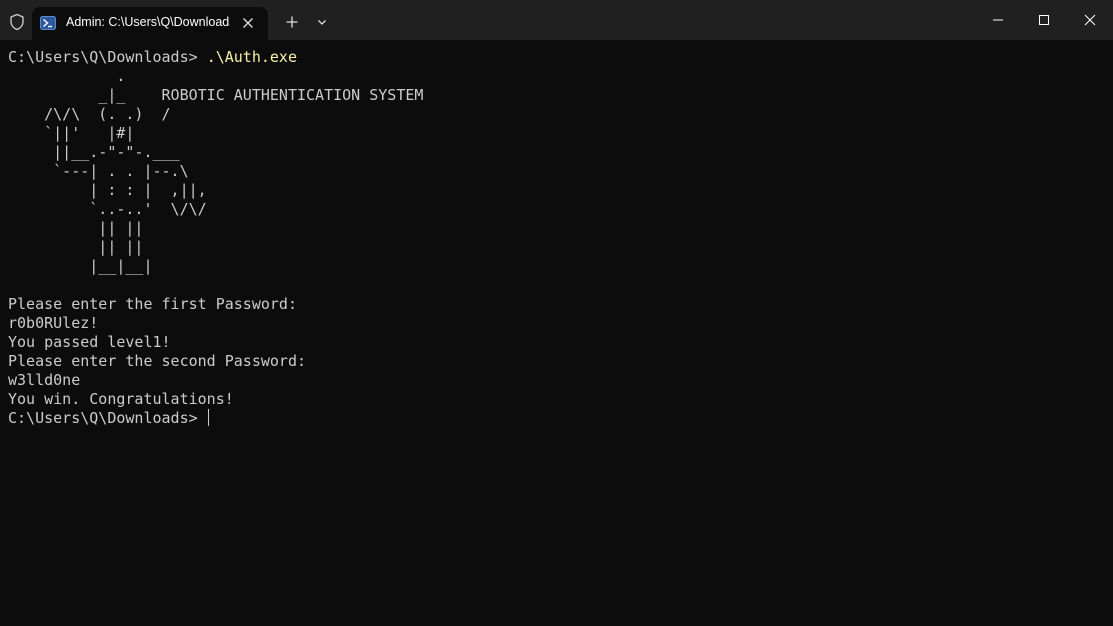 This screenshot has height=626, width=1113. What do you see at coordinates (556, 20) in the screenshot?
I see `title-bar: Admin: C:\Users\Q\Downloads` at bounding box center [556, 20].